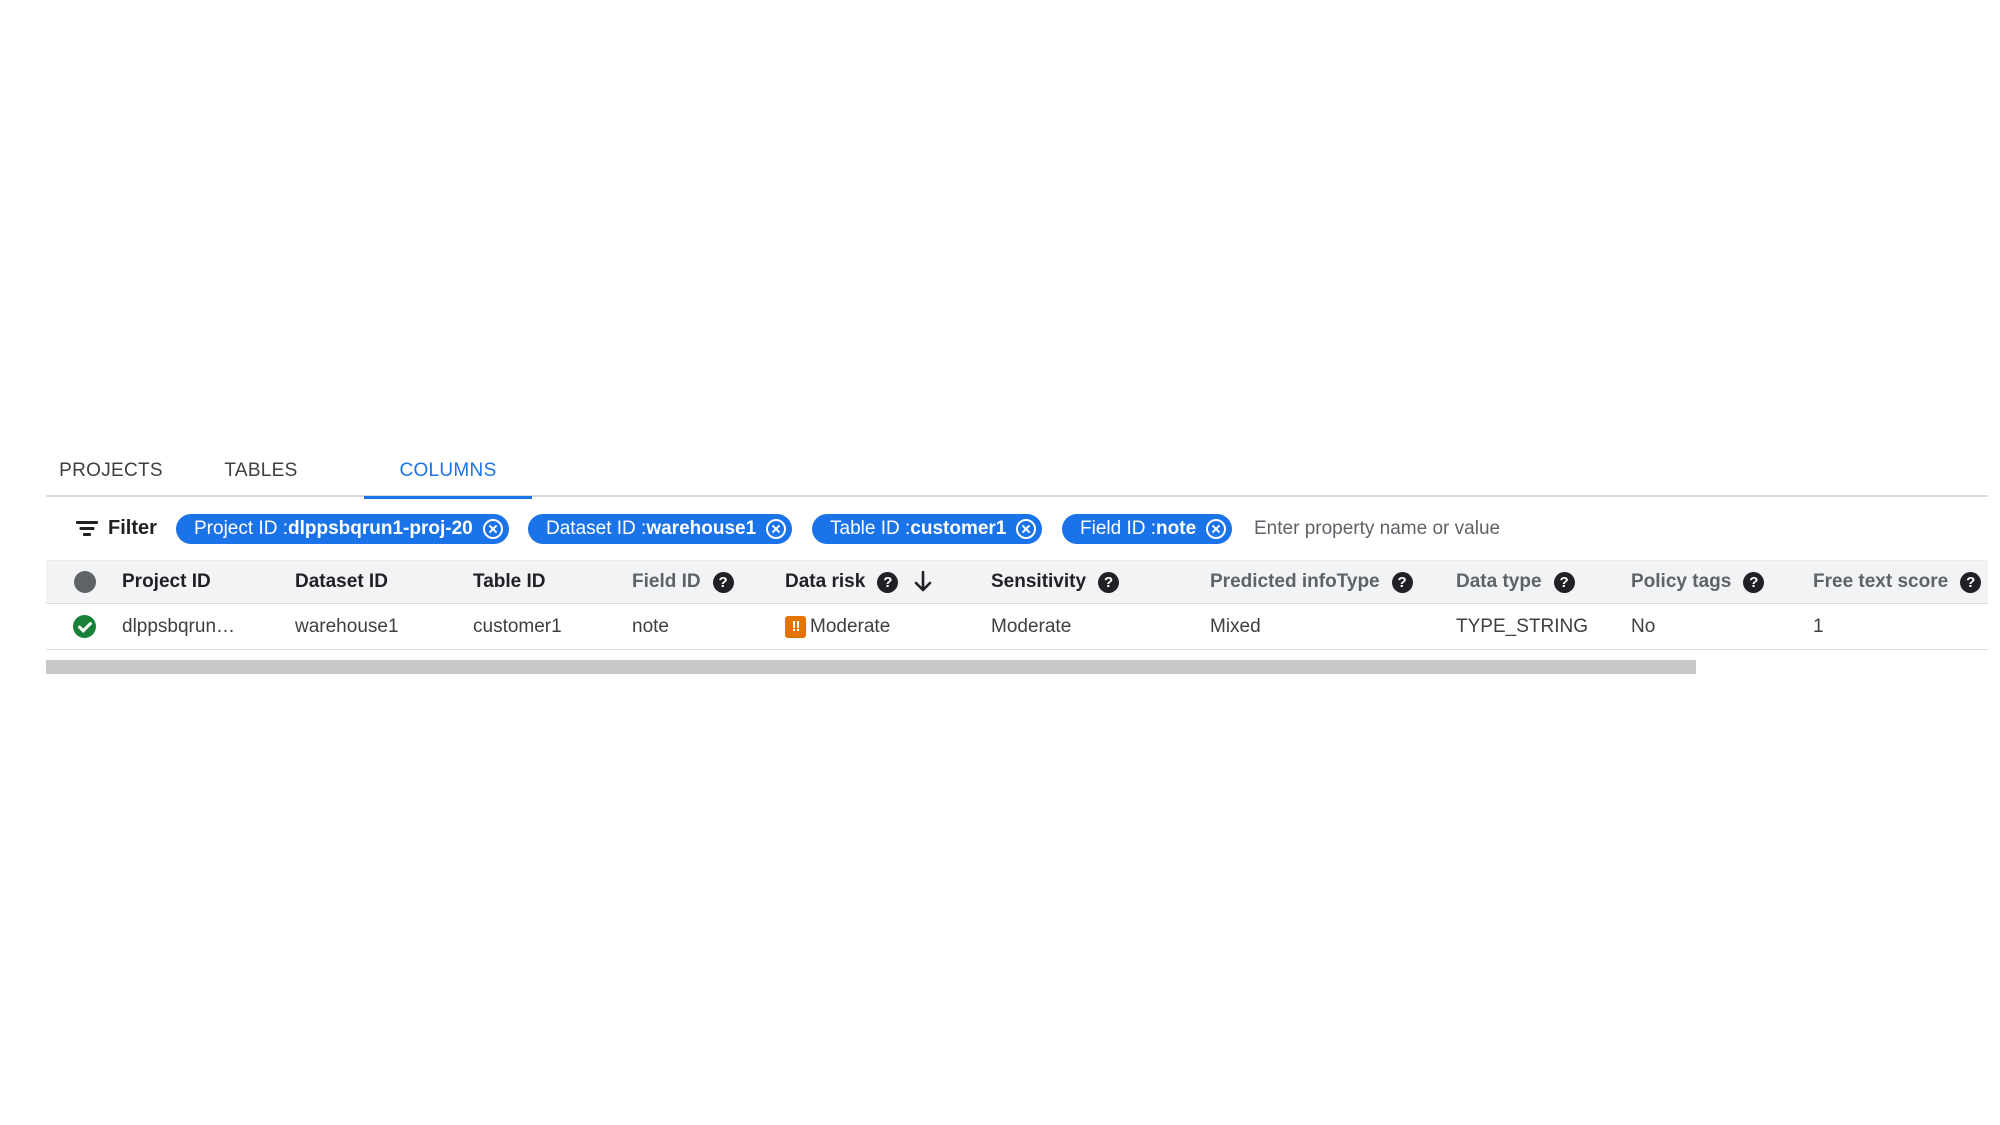 The width and height of the screenshot is (2000, 1125). I want to click on column-header-data-type: Data type ?, so click(1515, 582).